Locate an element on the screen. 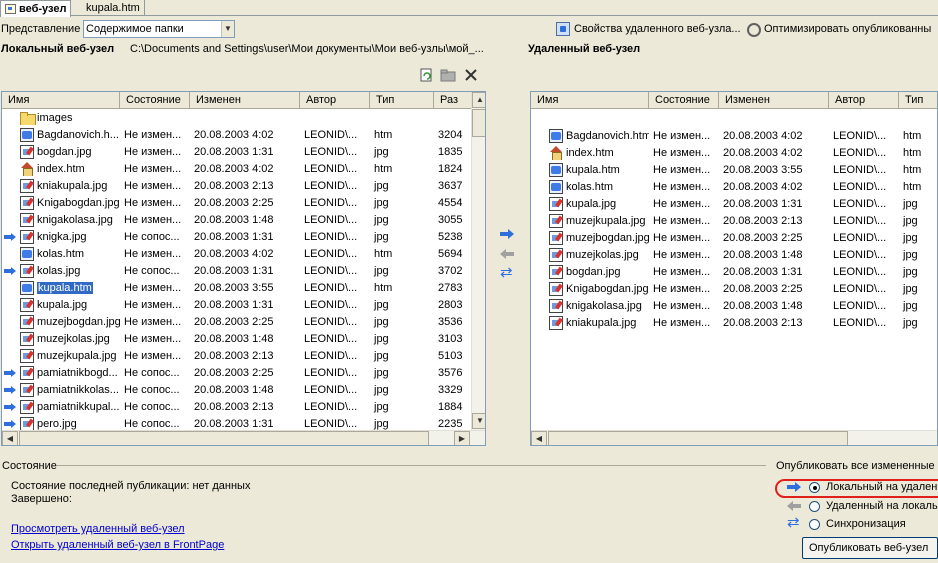 The width and height of the screenshot is (938, 563). open-remote-frontpage-link: Открыть удаленный веб-узел в FrontPage is located at coordinates (117, 545).